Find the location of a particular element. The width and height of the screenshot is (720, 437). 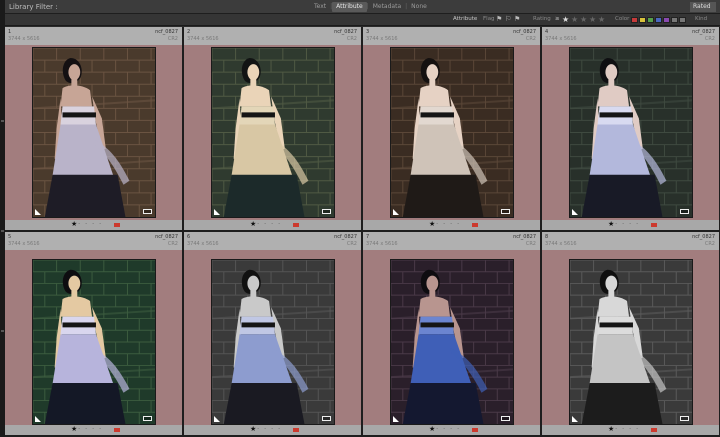

flag-picked-icon: ⚑ is located at coordinates (499, 19).